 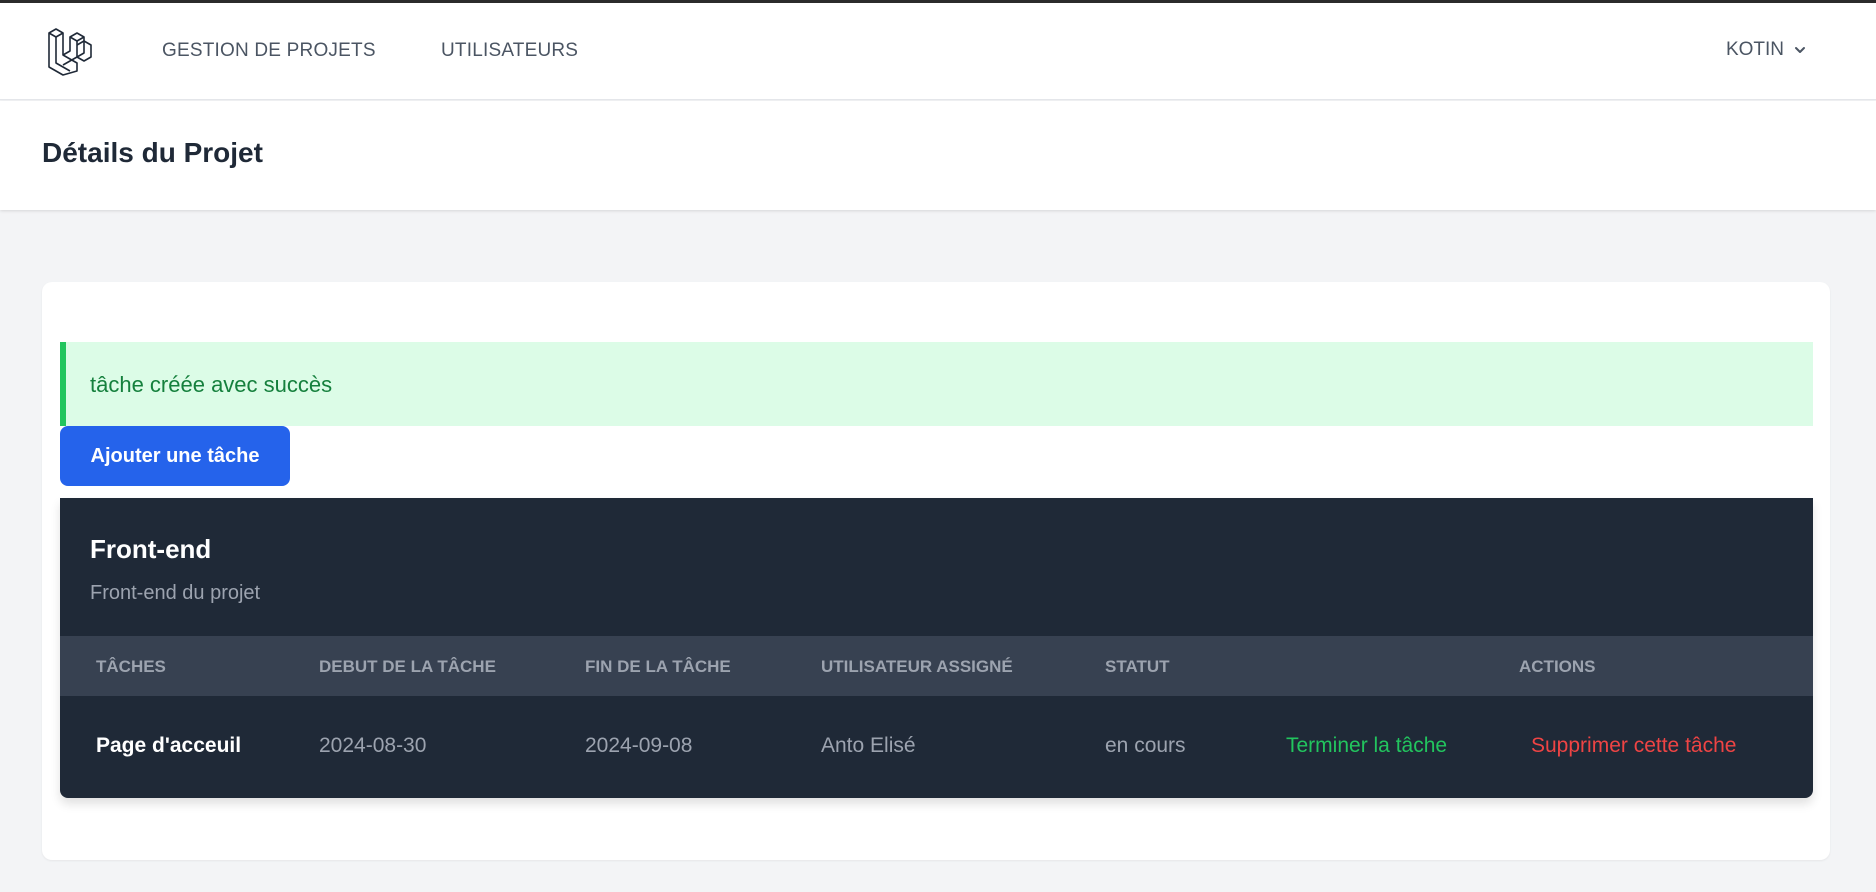 What do you see at coordinates (509, 51) in the screenshot?
I see `nav-link-users: UTILISATEURS` at bounding box center [509, 51].